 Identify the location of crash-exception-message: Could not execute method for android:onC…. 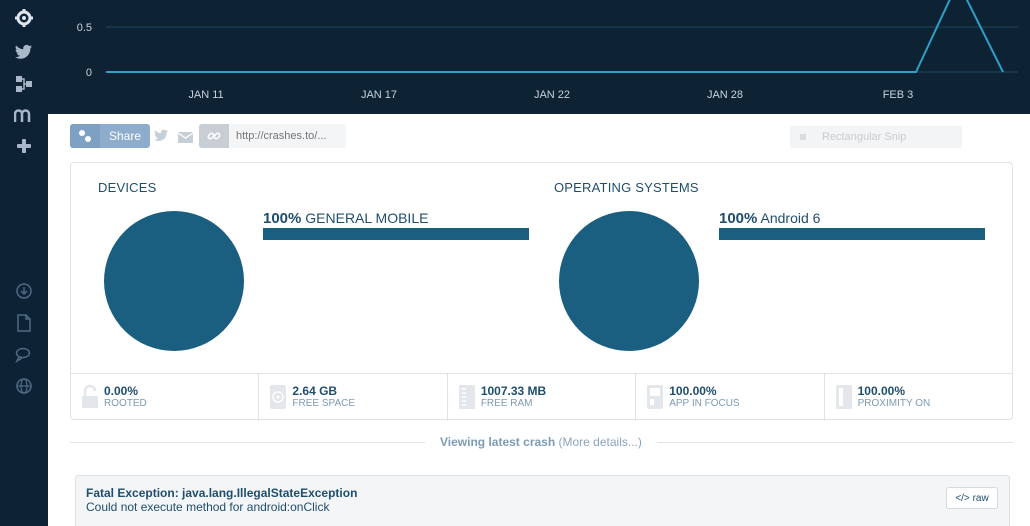
(208, 507).